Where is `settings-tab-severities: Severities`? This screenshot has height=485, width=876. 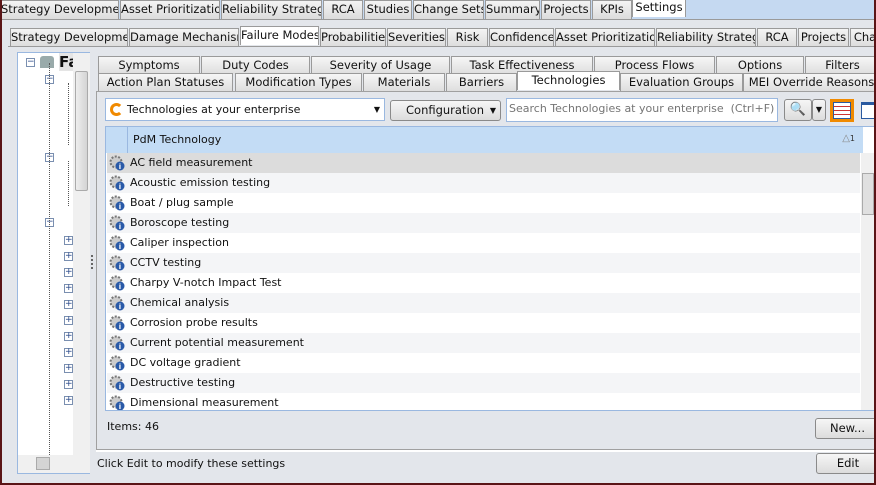
settings-tab-severities: Severities is located at coordinates (416, 37).